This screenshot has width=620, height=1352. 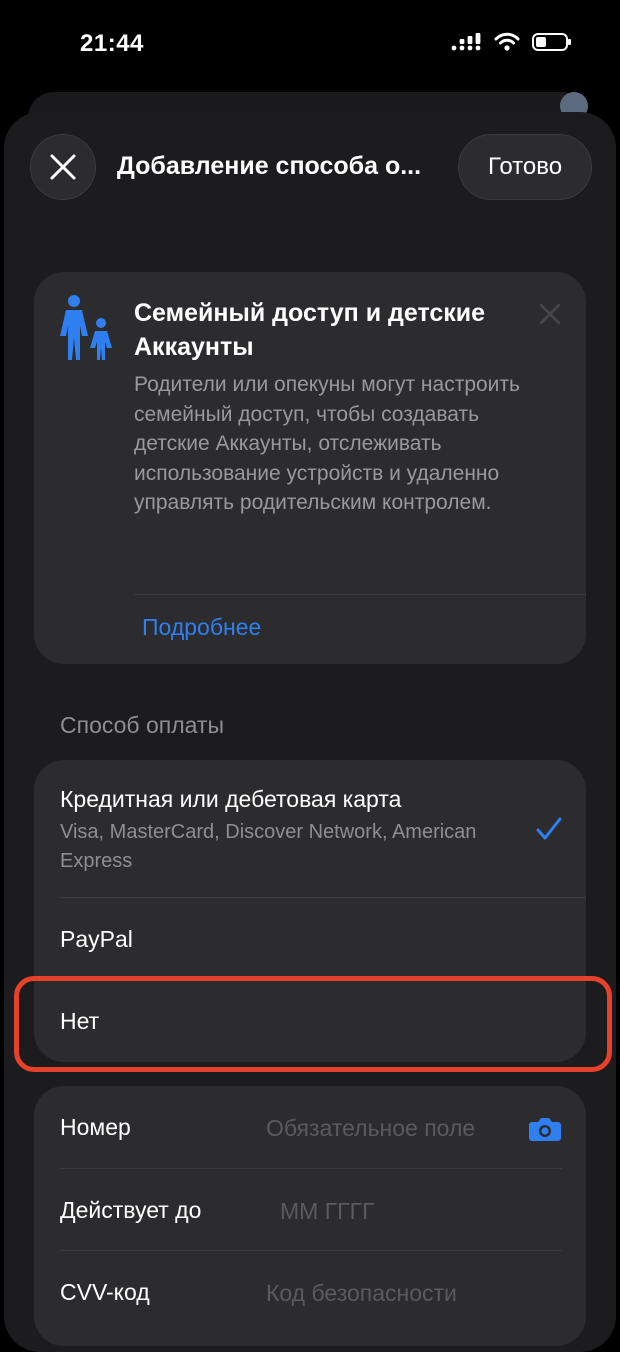 What do you see at coordinates (406, 1293) in the screenshot?
I see `cvv-input` at bounding box center [406, 1293].